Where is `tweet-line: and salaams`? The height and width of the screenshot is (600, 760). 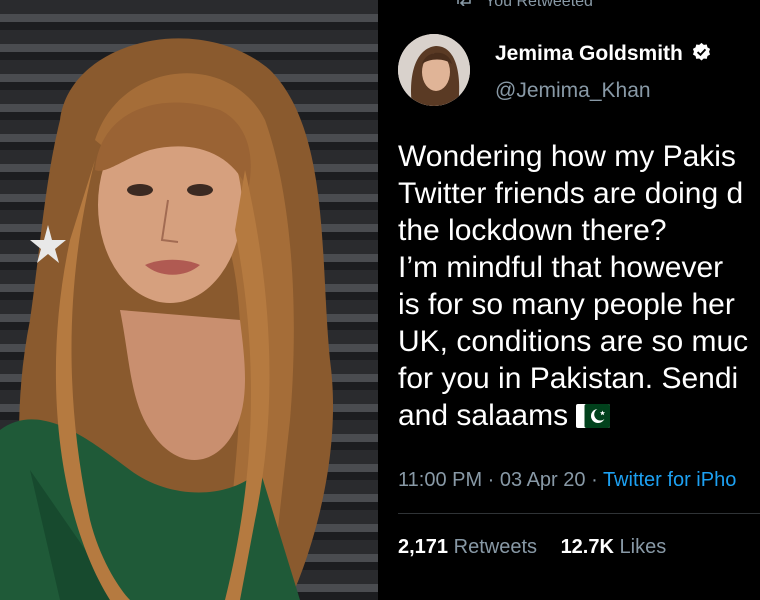
tweet-line: and salaams is located at coordinates (483, 415).